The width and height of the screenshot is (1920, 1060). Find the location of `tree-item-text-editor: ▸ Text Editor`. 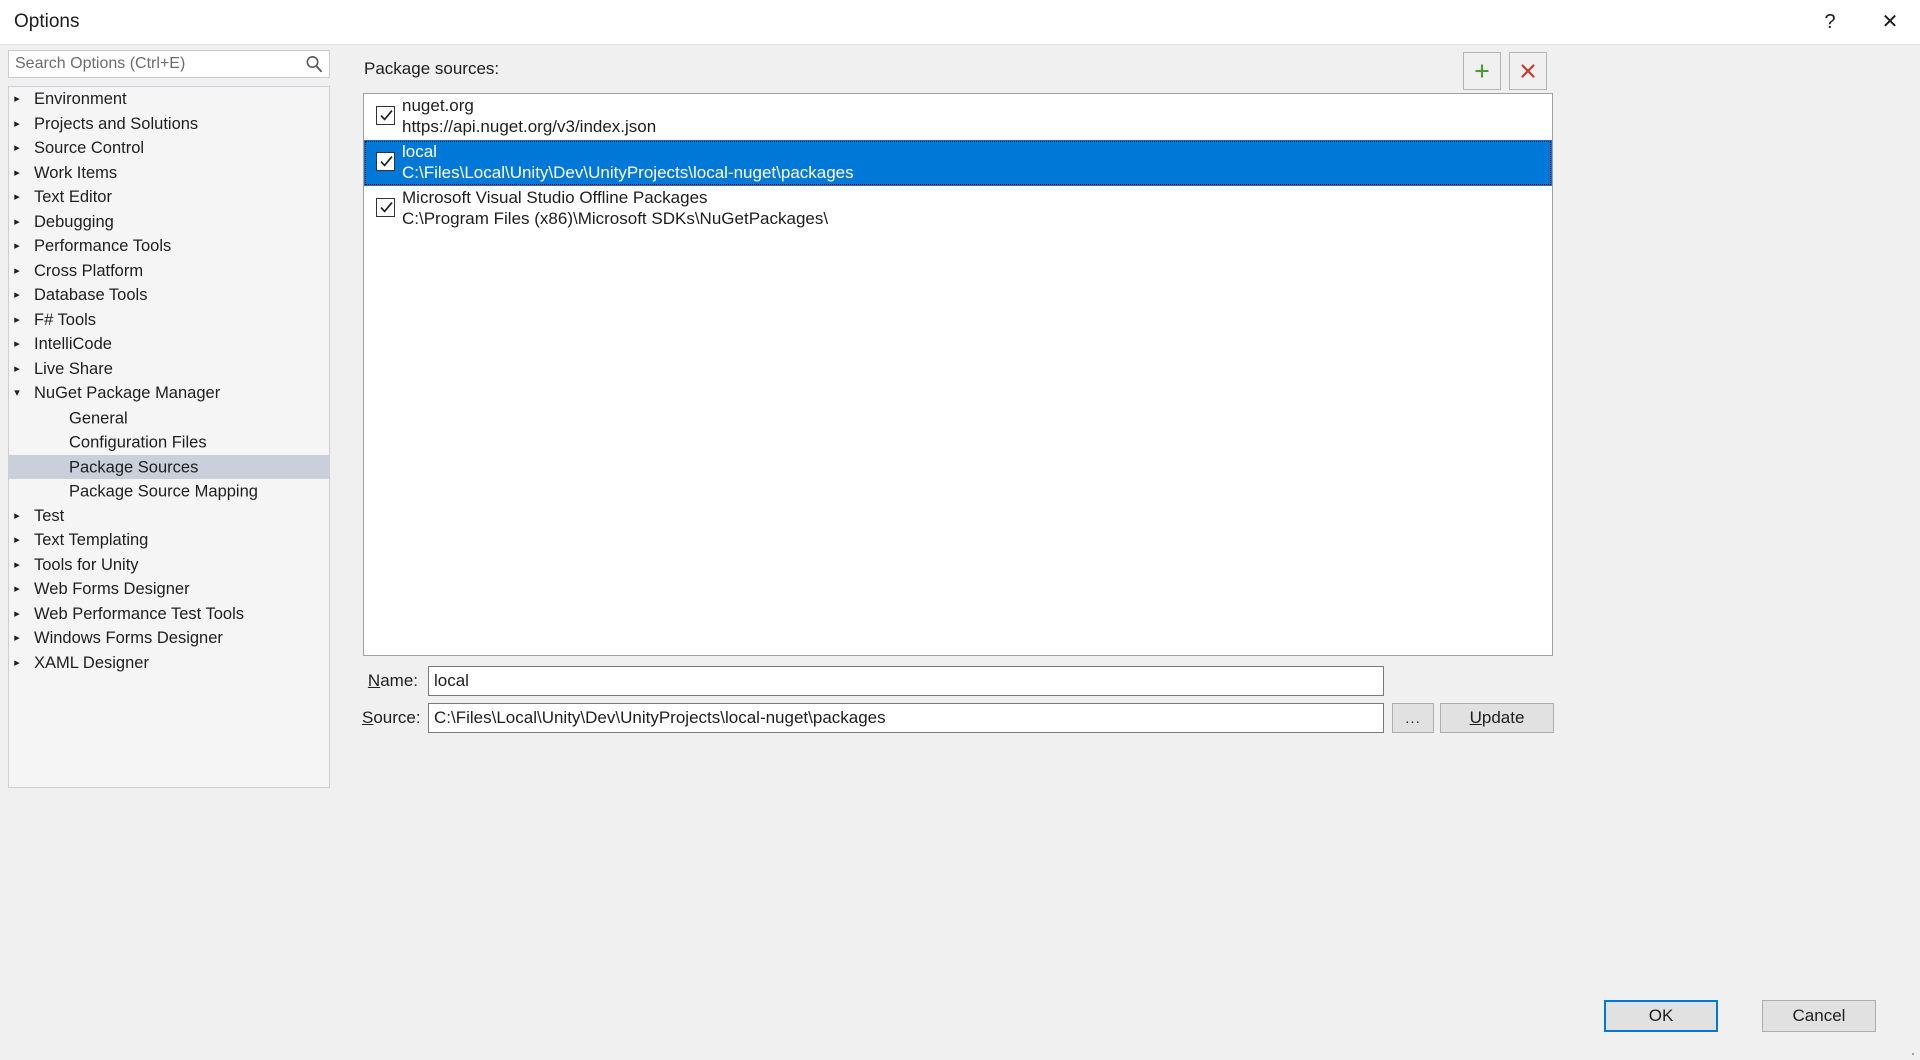

tree-item-text-editor: ▸ Text Editor is located at coordinates (169, 197).